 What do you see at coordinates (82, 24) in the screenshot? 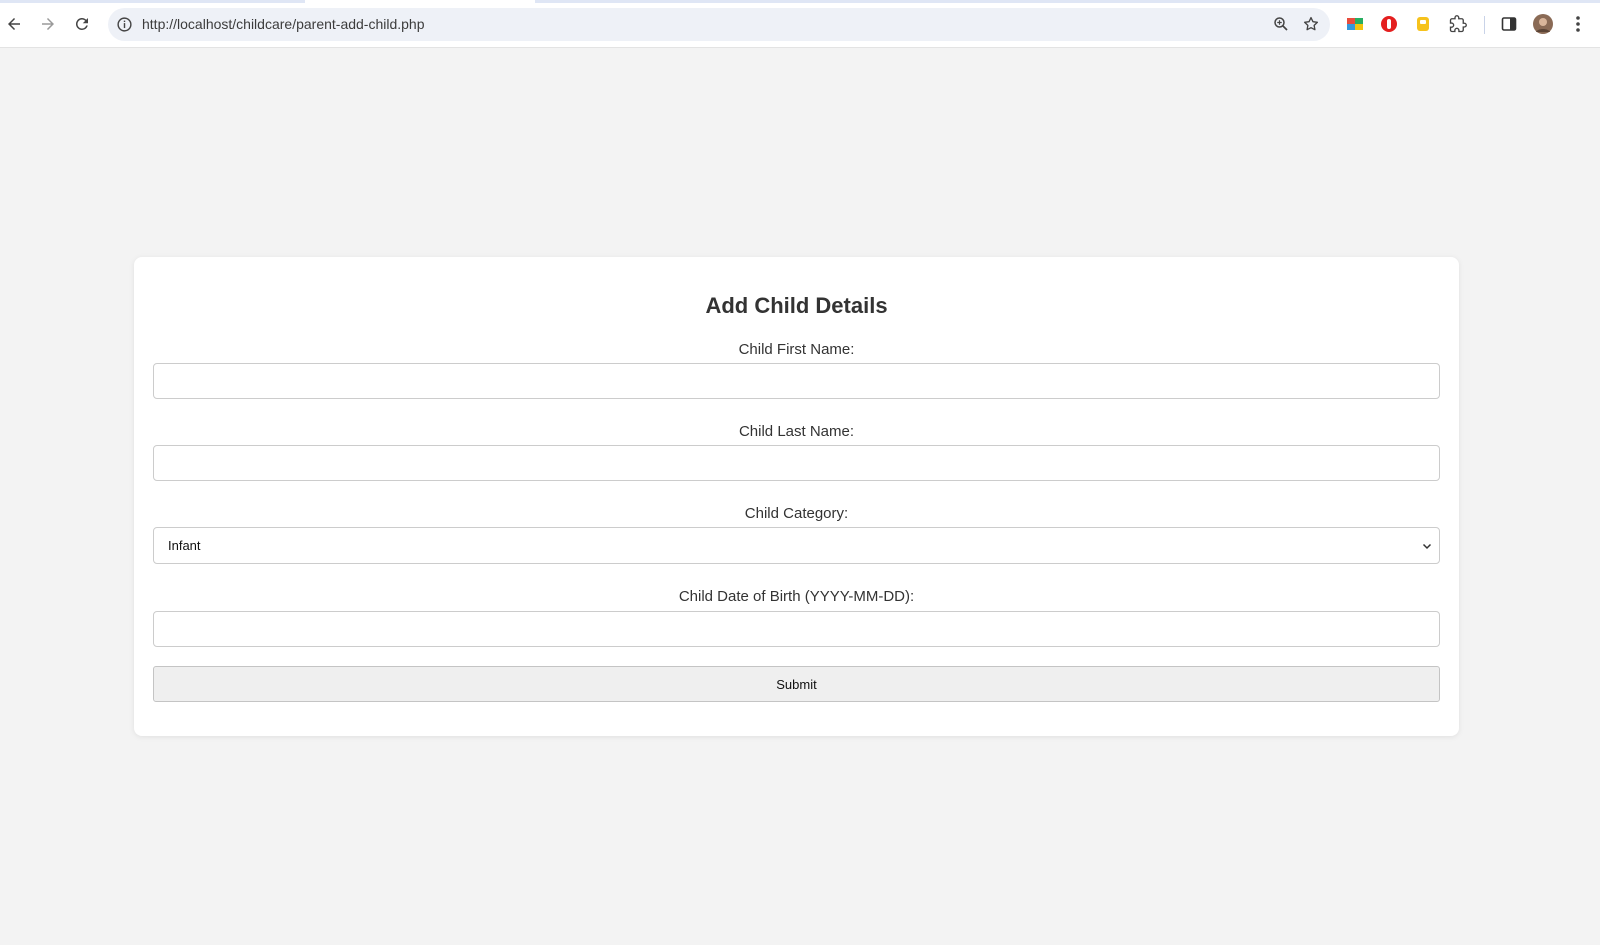
I see `reload-icon` at bounding box center [82, 24].